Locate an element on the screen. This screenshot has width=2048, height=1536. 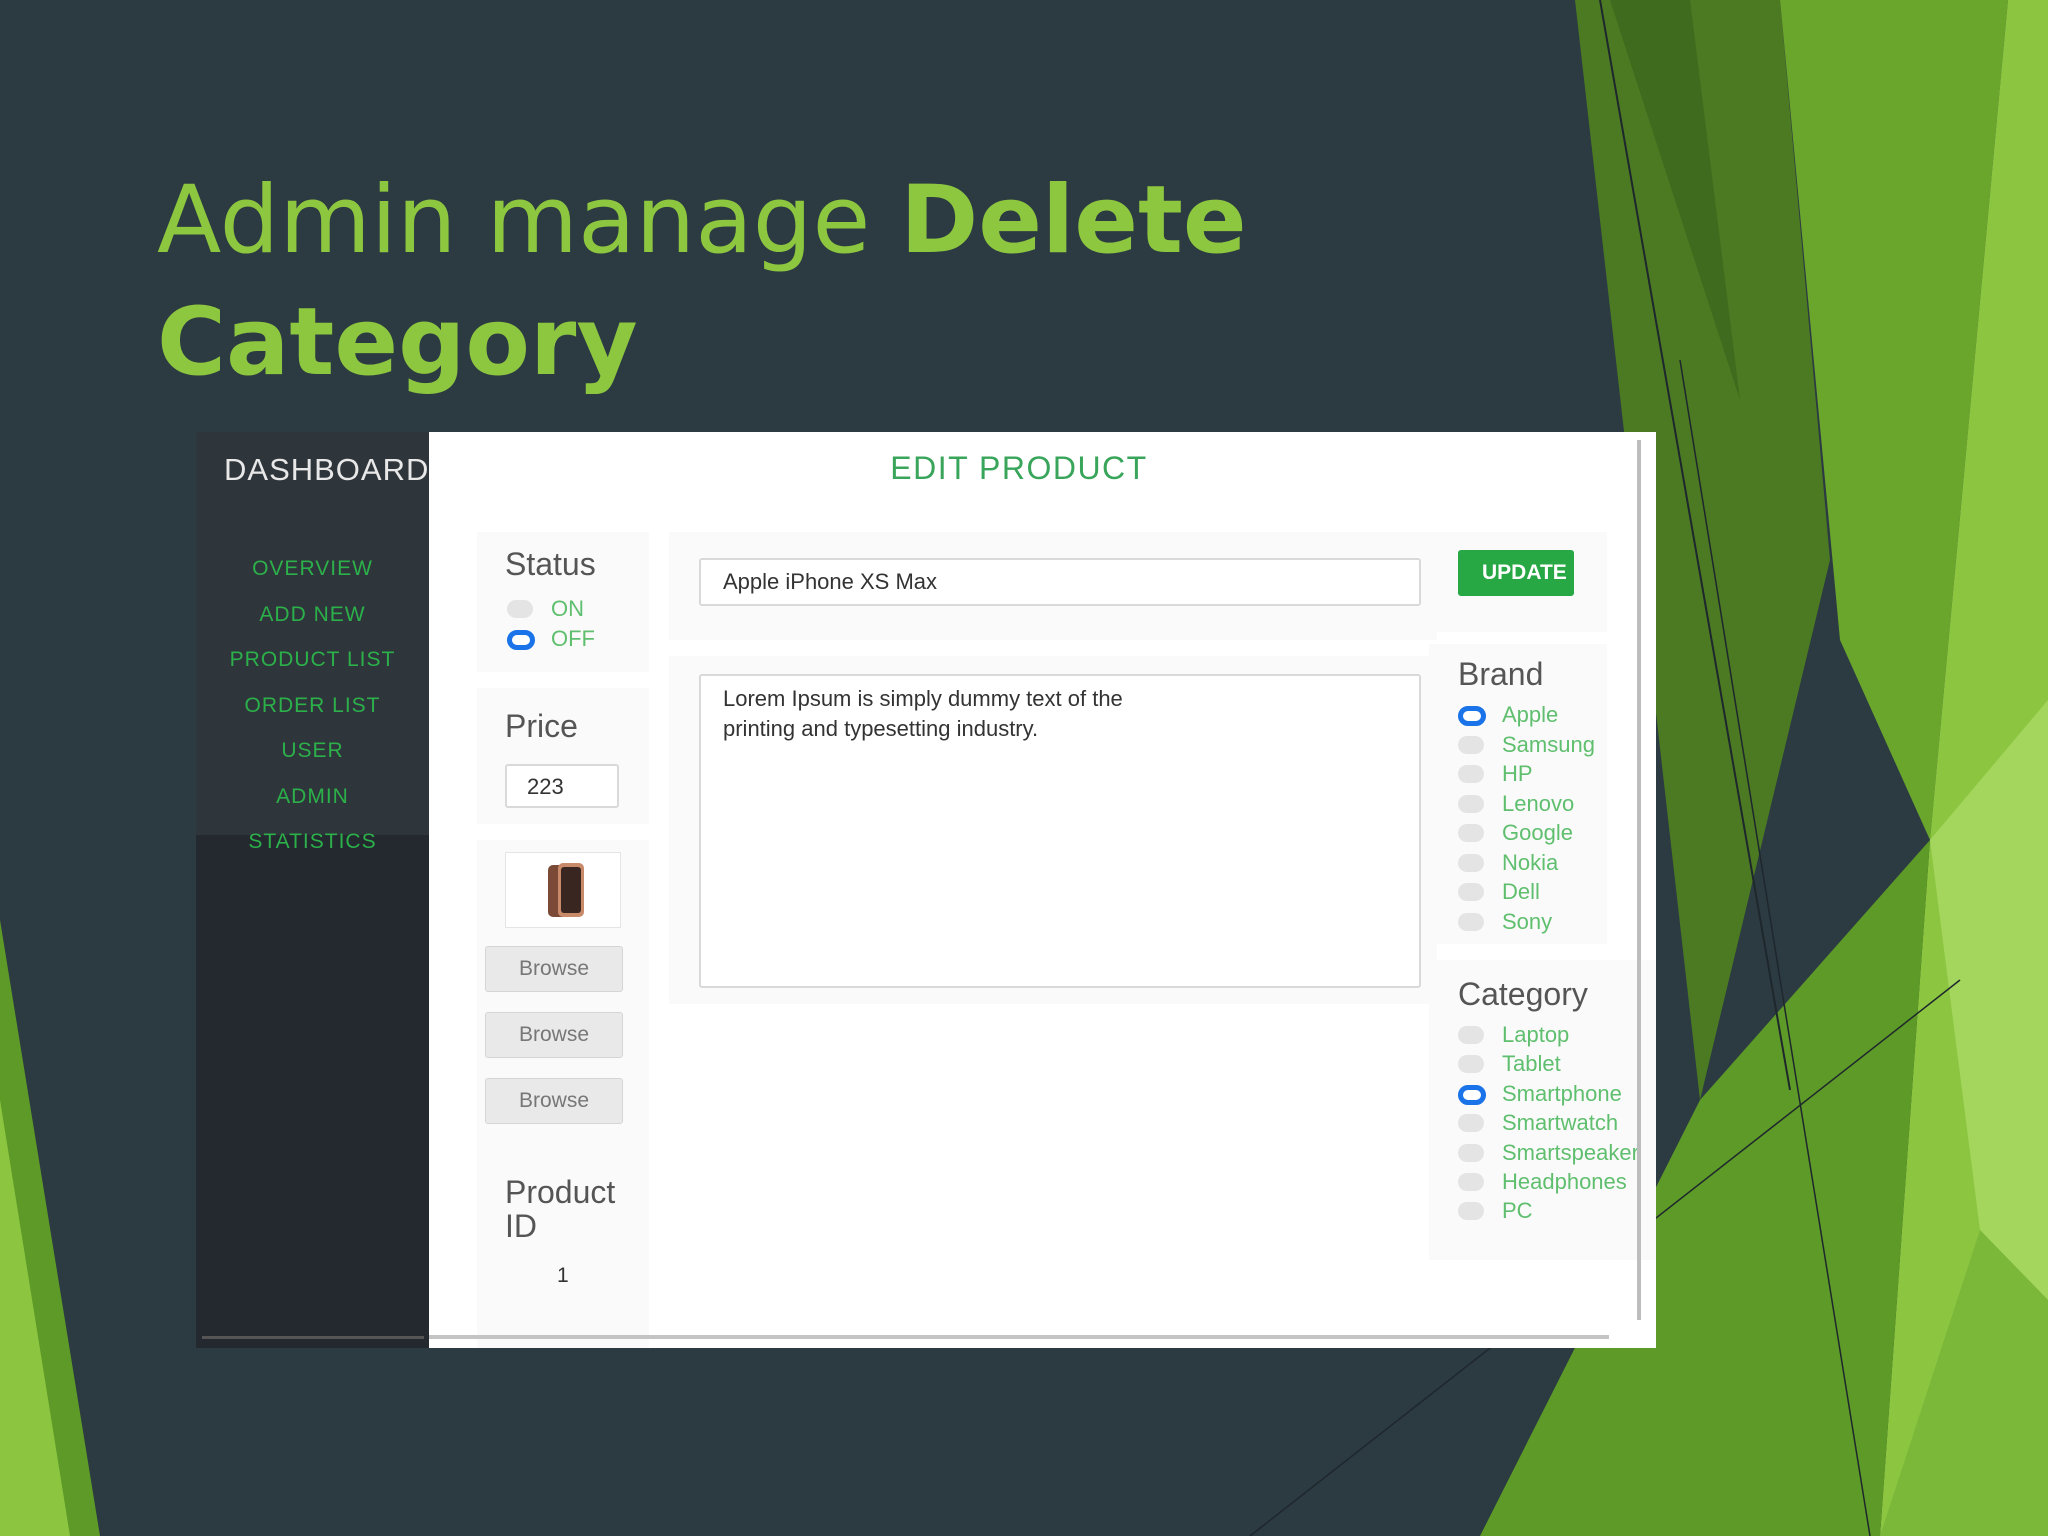
description-line-2: printing and typesetting industry. is located at coordinates (881, 728).